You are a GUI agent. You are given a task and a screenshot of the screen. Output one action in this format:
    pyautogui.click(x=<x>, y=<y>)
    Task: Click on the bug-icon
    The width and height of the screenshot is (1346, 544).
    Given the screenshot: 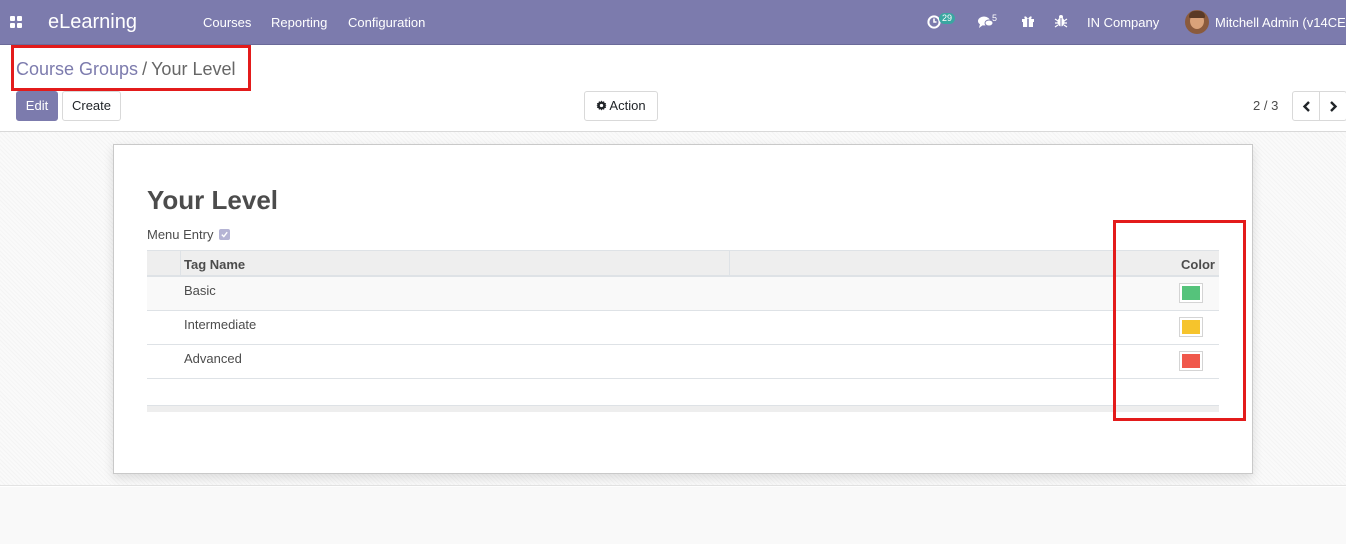 What is the action you would take?
    pyautogui.click(x=1061, y=21)
    